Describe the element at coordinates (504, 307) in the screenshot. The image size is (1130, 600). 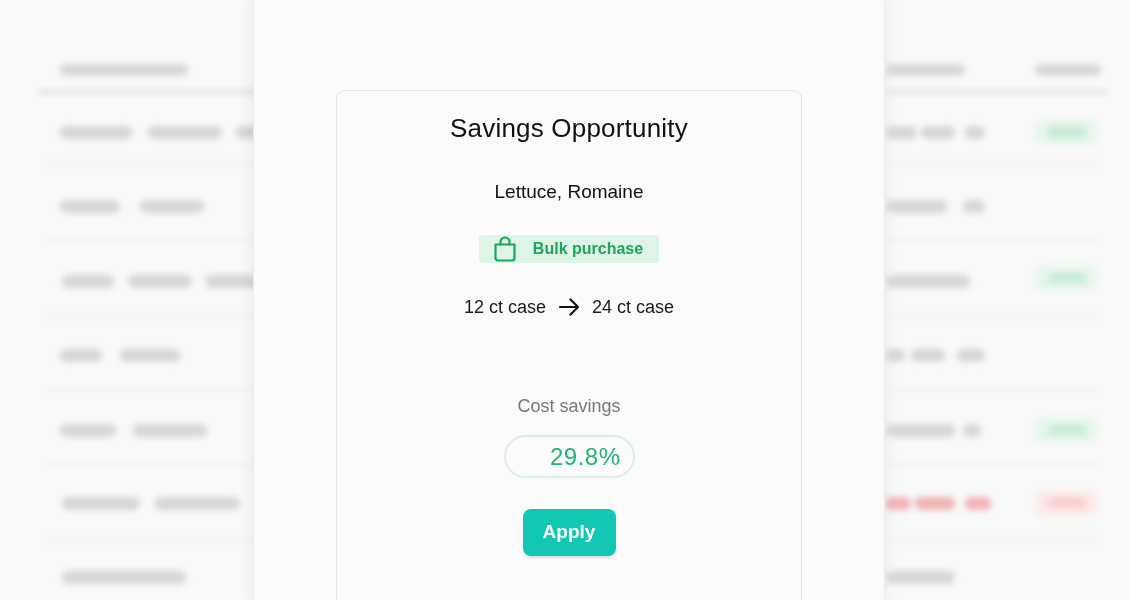
I see `current-size: 12 ct case` at that location.